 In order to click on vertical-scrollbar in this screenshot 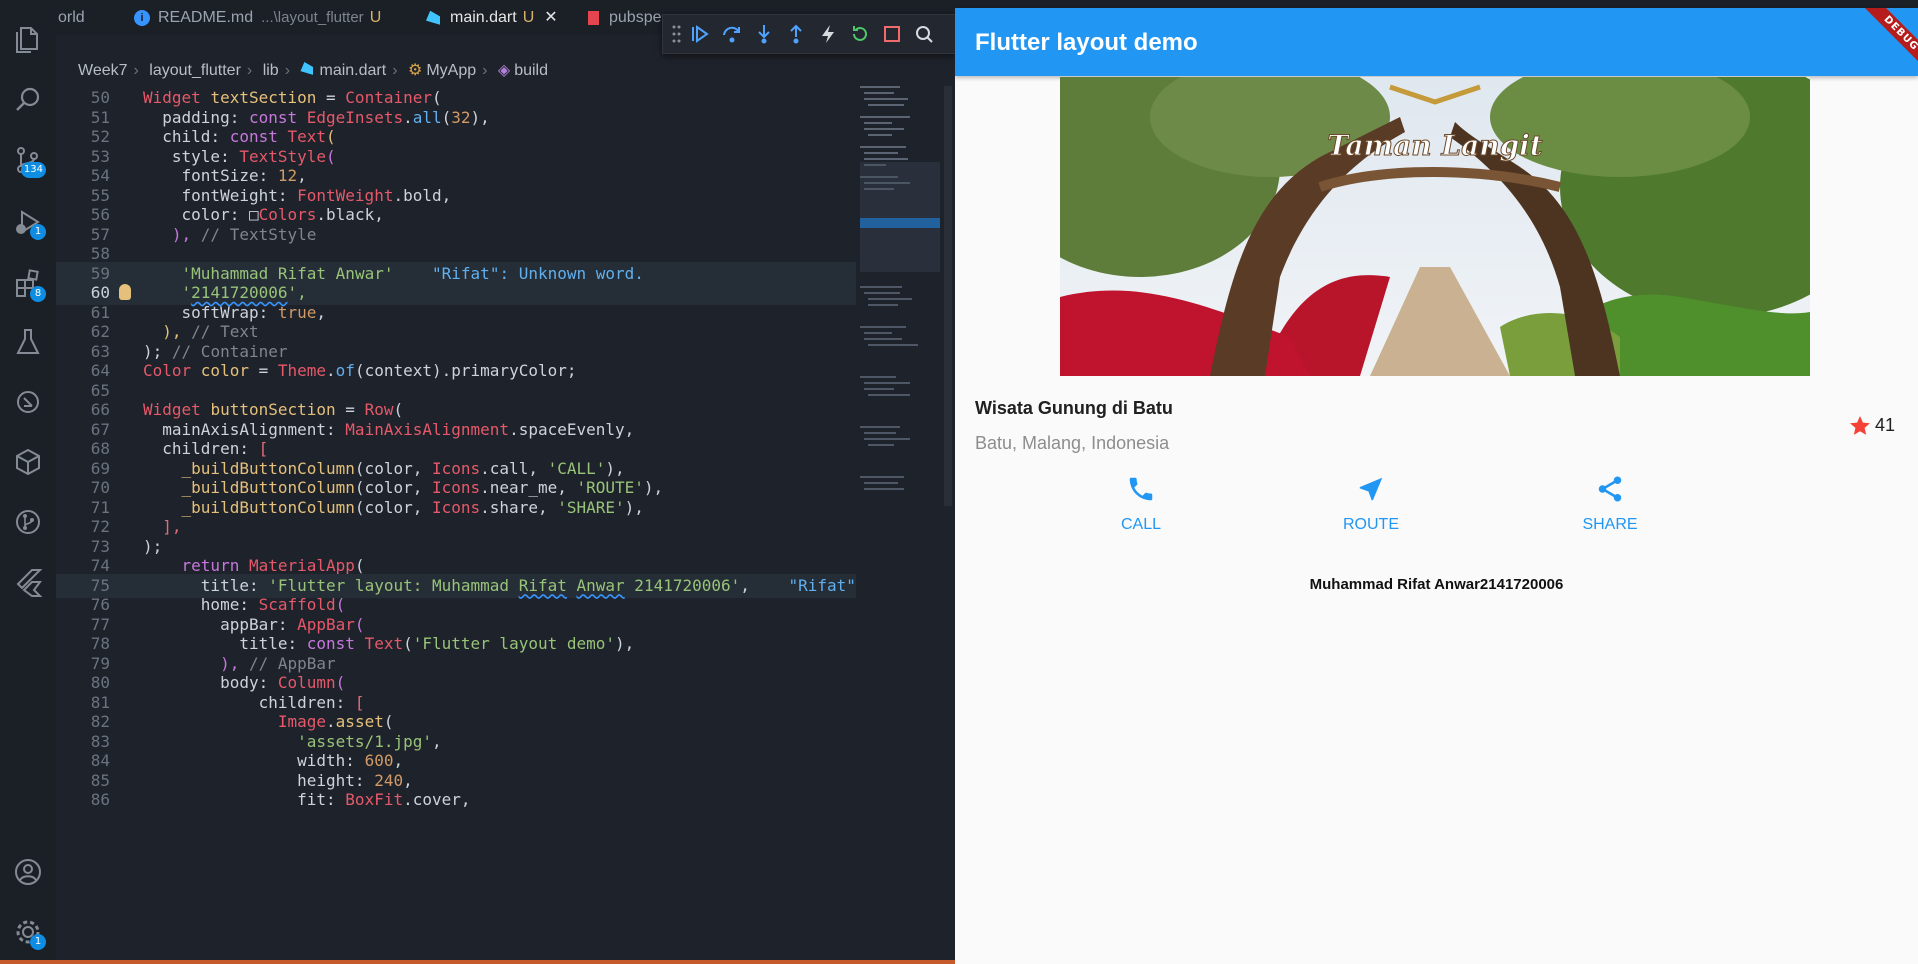, I will do `click(948, 296)`.